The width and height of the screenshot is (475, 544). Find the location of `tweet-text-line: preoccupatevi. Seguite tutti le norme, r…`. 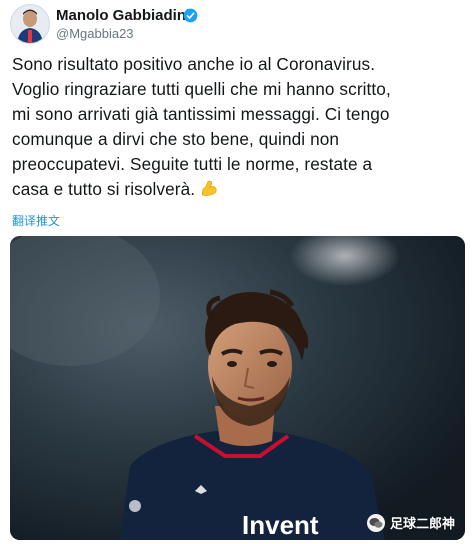

tweet-text-line: preoccupatevi. Seguite tutti le norme, r… is located at coordinates (192, 164).